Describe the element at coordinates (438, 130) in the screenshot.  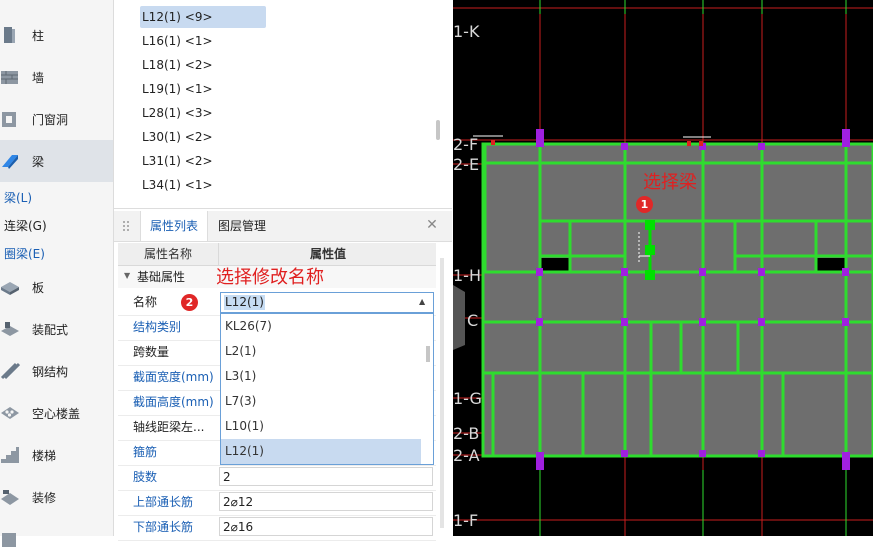
I see `beam-list-scrollbar` at that location.